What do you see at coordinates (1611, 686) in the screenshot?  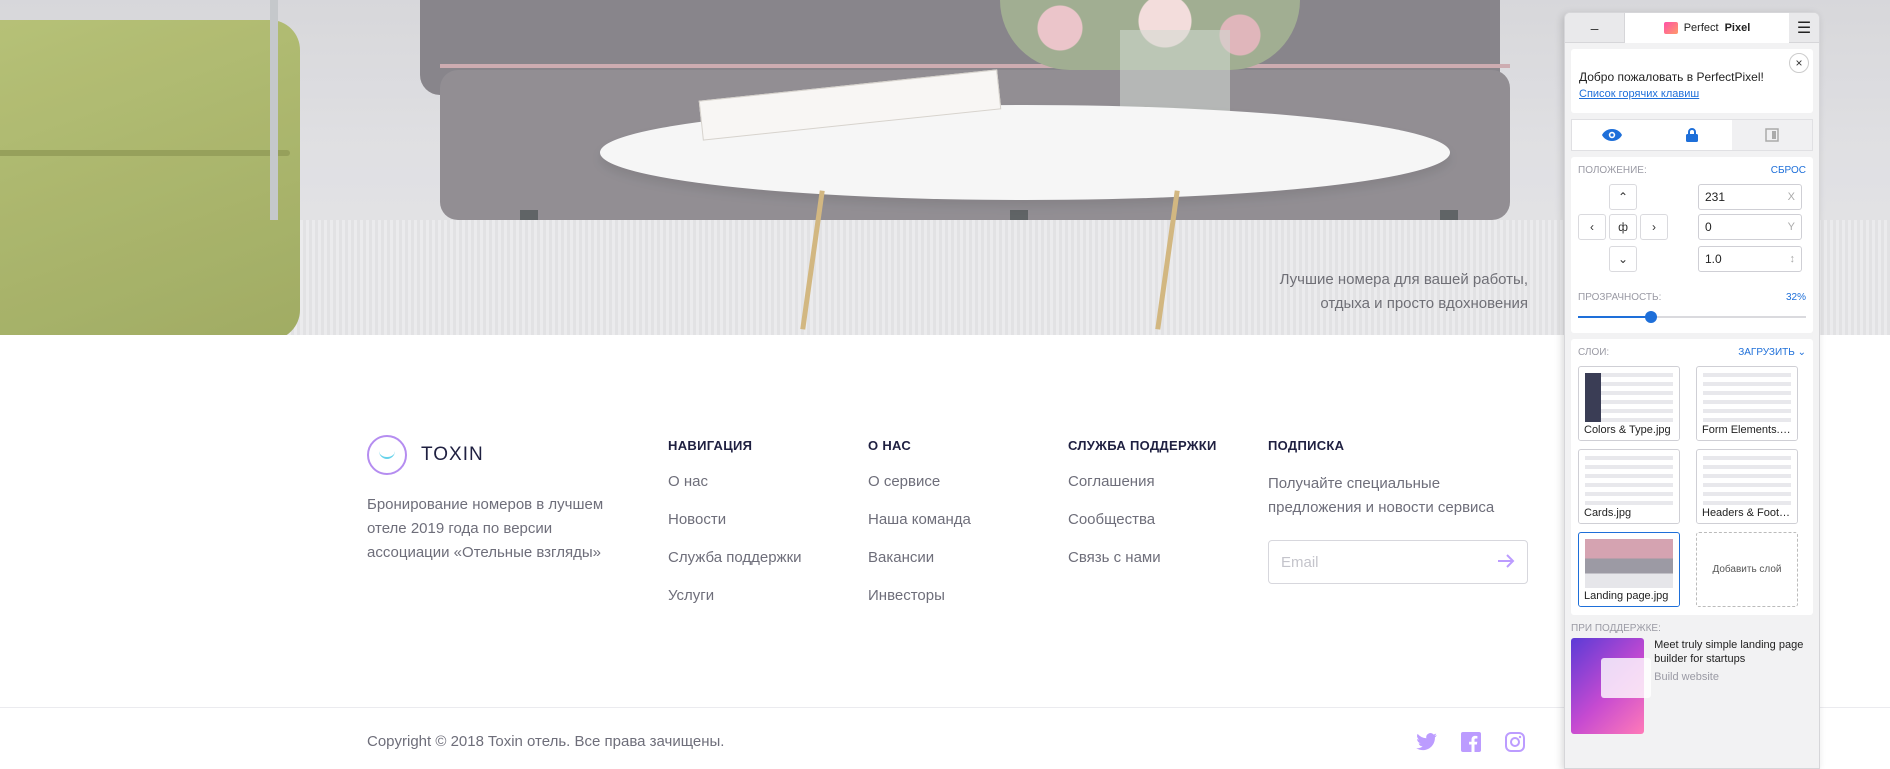 I see `sponsor-ad-image` at bounding box center [1611, 686].